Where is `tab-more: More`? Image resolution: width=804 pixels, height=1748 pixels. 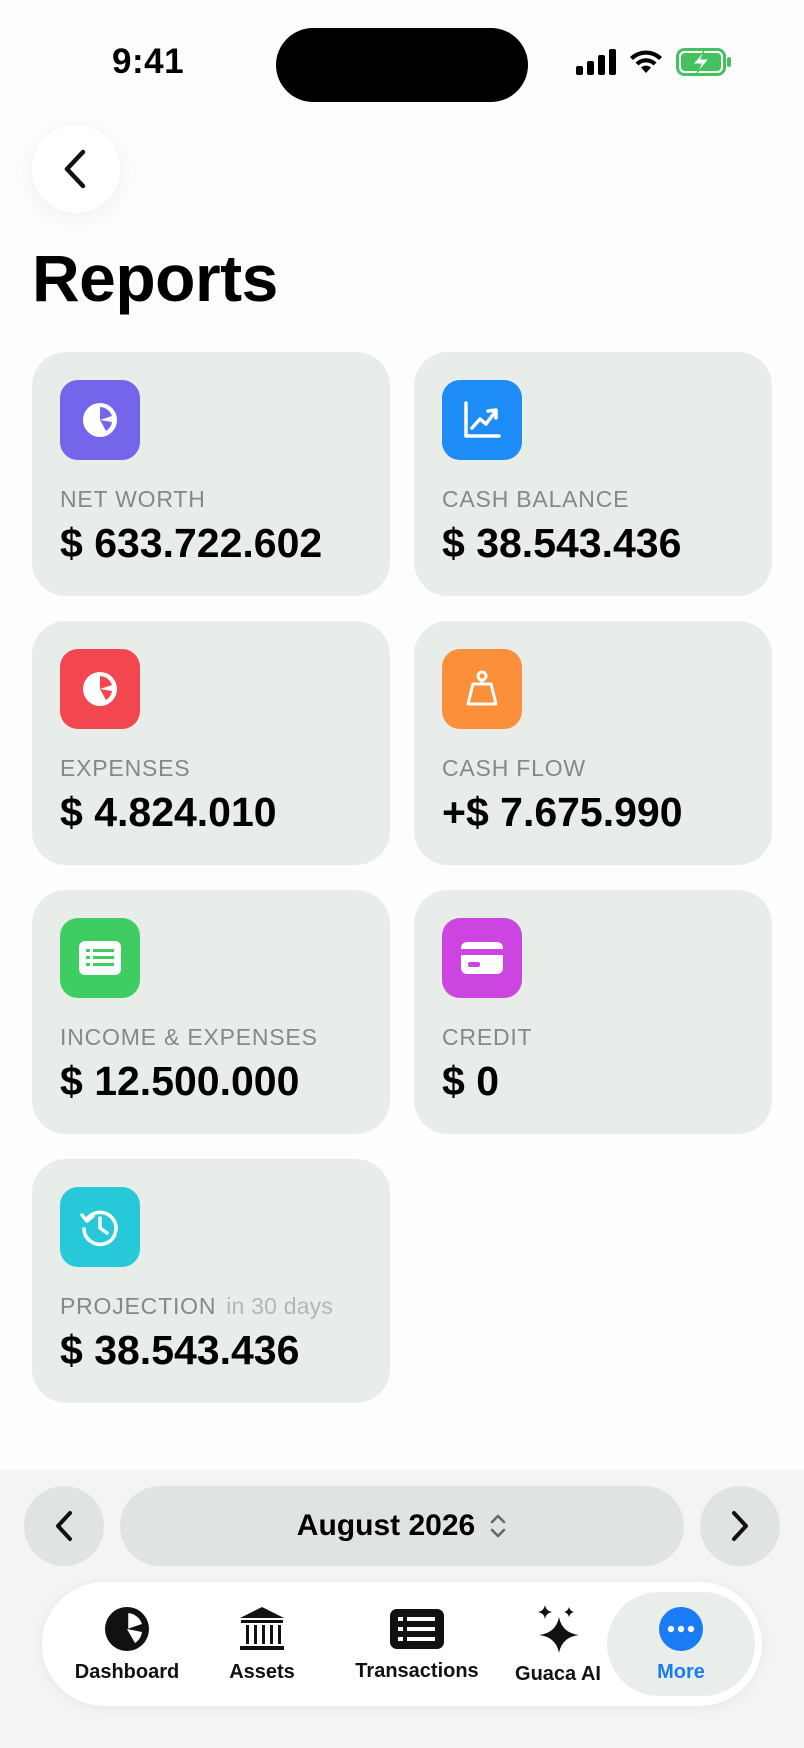 tab-more: More is located at coordinates (681, 1644).